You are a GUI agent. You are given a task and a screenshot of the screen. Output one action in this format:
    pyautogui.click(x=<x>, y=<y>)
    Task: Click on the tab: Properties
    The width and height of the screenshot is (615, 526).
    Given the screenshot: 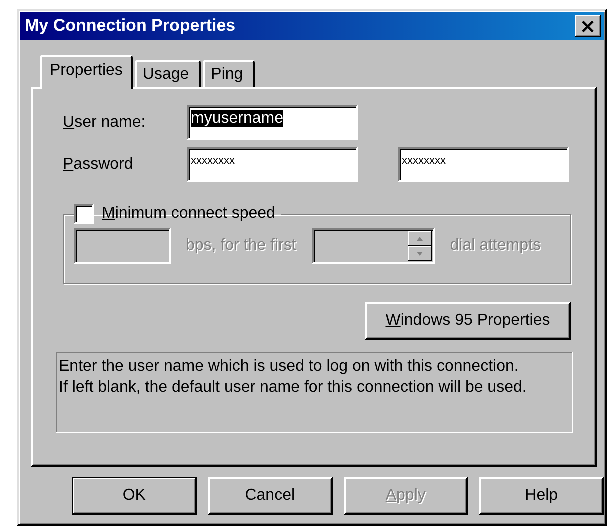 What is the action you would take?
    pyautogui.click(x=86, y=72)
    